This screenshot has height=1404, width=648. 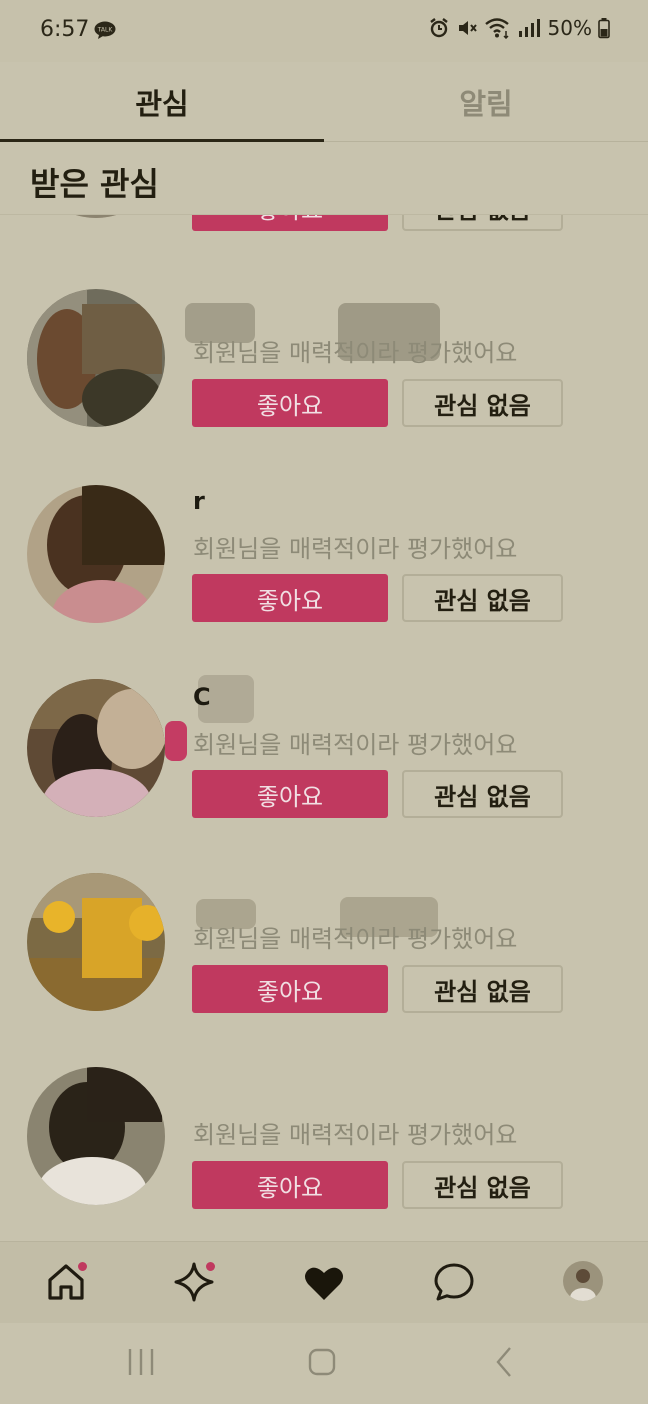 What do you see at coordinates (324, 31) in the screenshot?
I see `status-bar: 6:57 TALK 50%` at bounding box center [324, 31].